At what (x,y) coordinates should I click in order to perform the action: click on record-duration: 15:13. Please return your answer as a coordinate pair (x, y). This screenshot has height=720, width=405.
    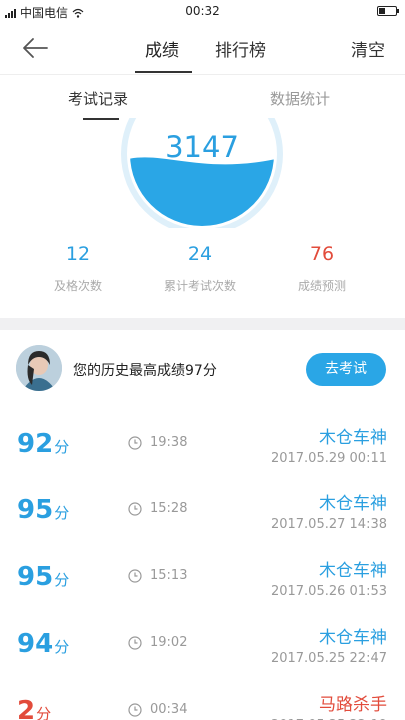
    Looking at the image, I should click on (169, 575).